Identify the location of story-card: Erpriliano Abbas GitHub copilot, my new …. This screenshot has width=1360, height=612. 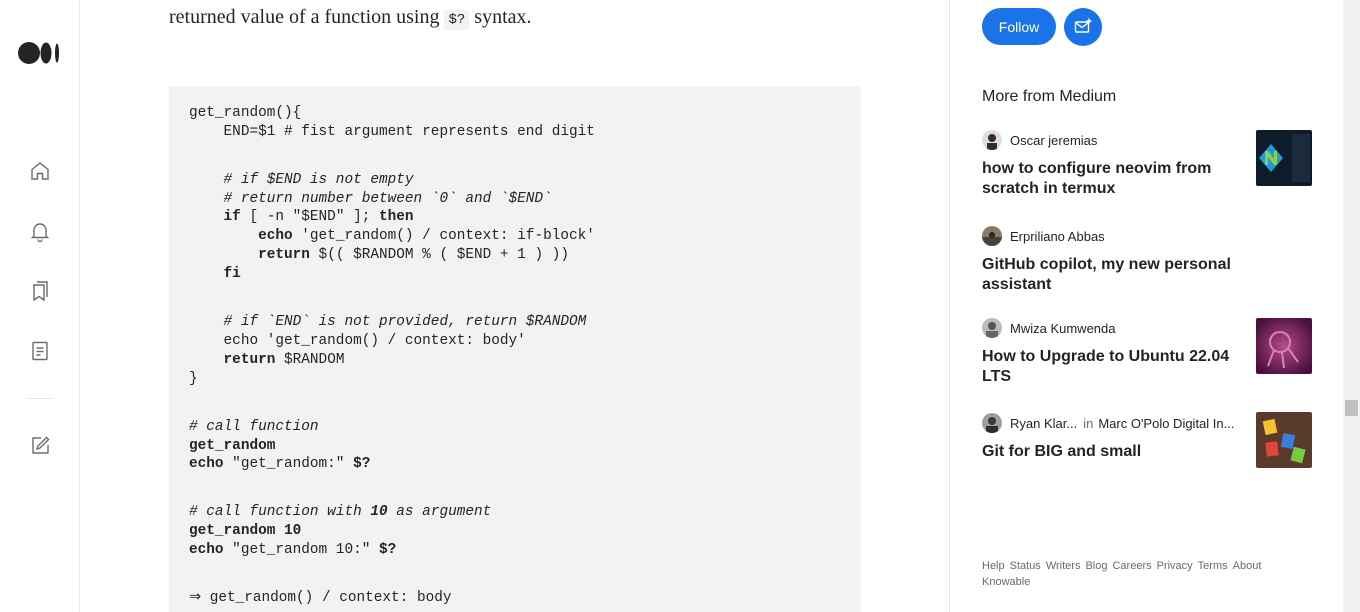
(1147, 260).